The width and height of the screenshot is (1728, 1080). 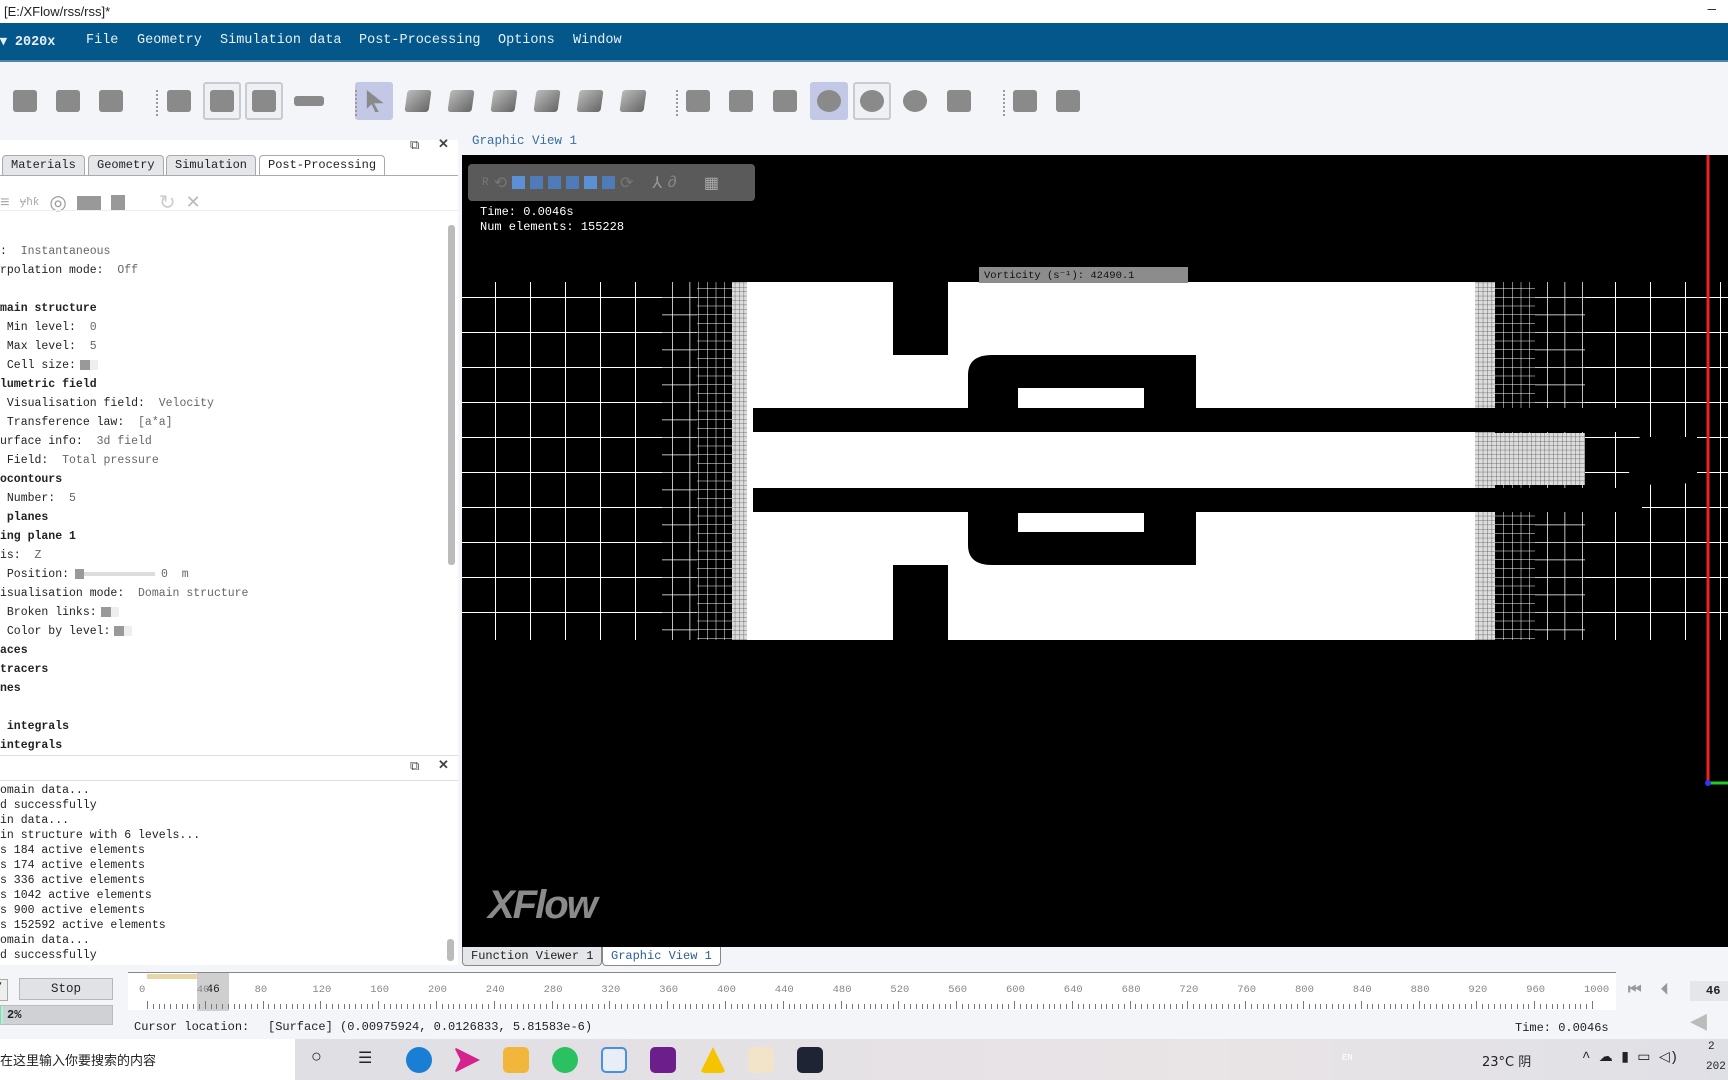 I want to click on float-output-icon: ⧉, so click(x=414, y=766).